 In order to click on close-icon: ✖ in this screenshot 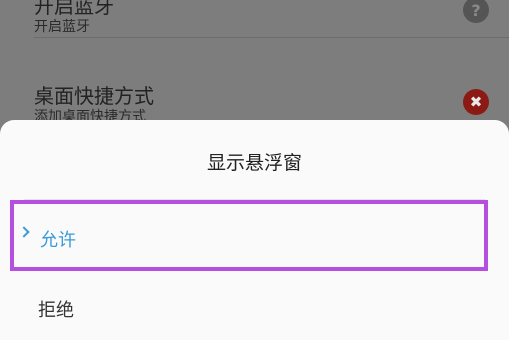, I will do `click(476, 102)`.